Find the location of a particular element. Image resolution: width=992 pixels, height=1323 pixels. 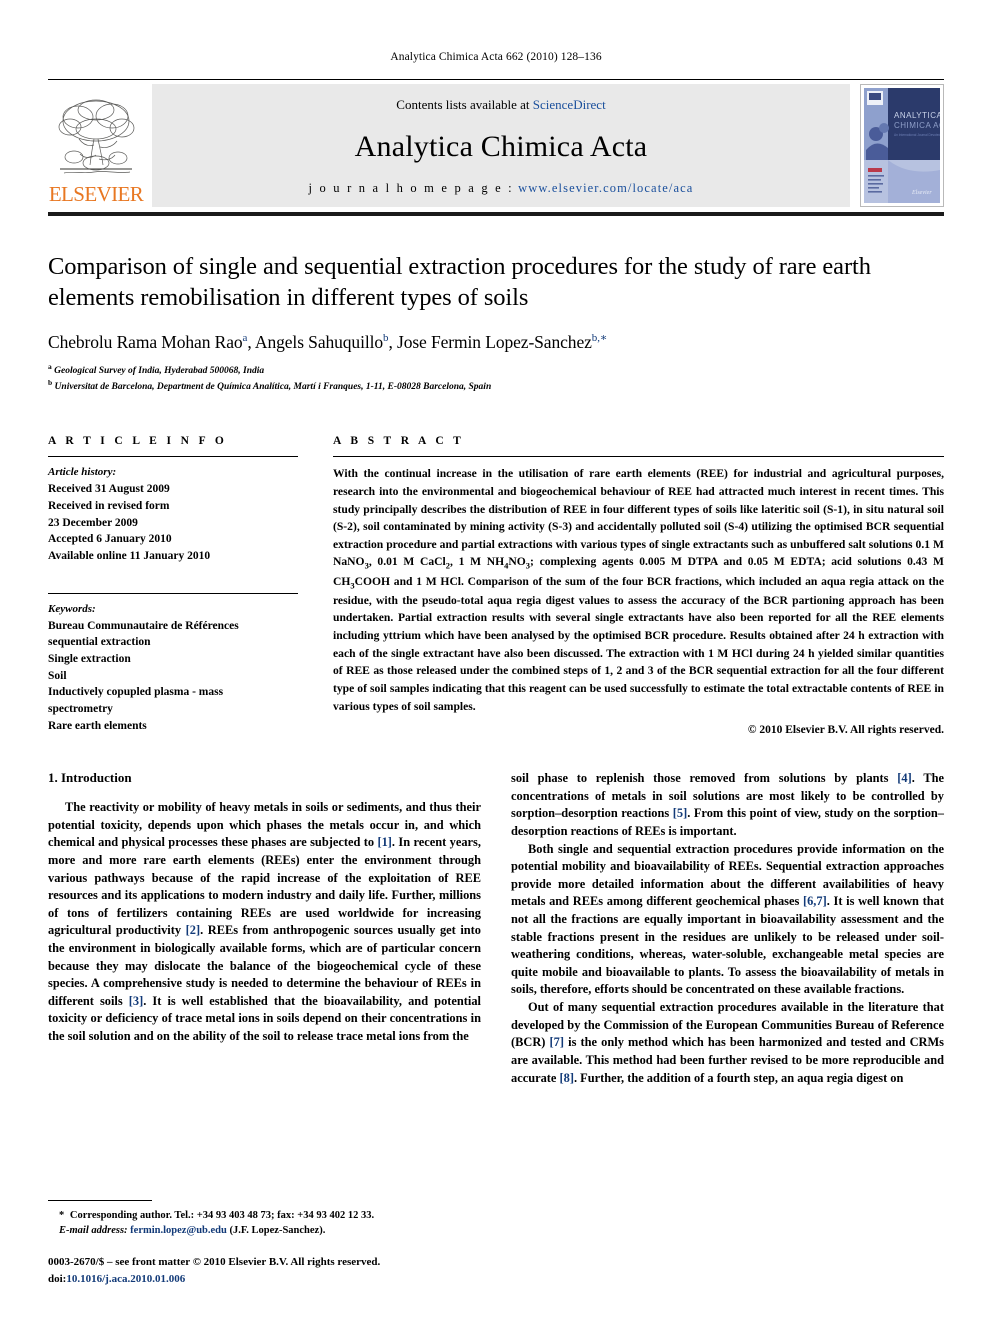

masthead-top-rule is located at coordinates (496, 79).